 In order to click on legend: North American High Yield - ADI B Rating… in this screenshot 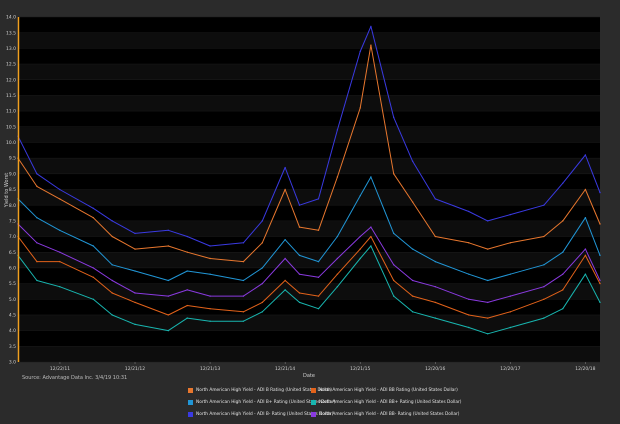, I will do `click(324, 402)`.